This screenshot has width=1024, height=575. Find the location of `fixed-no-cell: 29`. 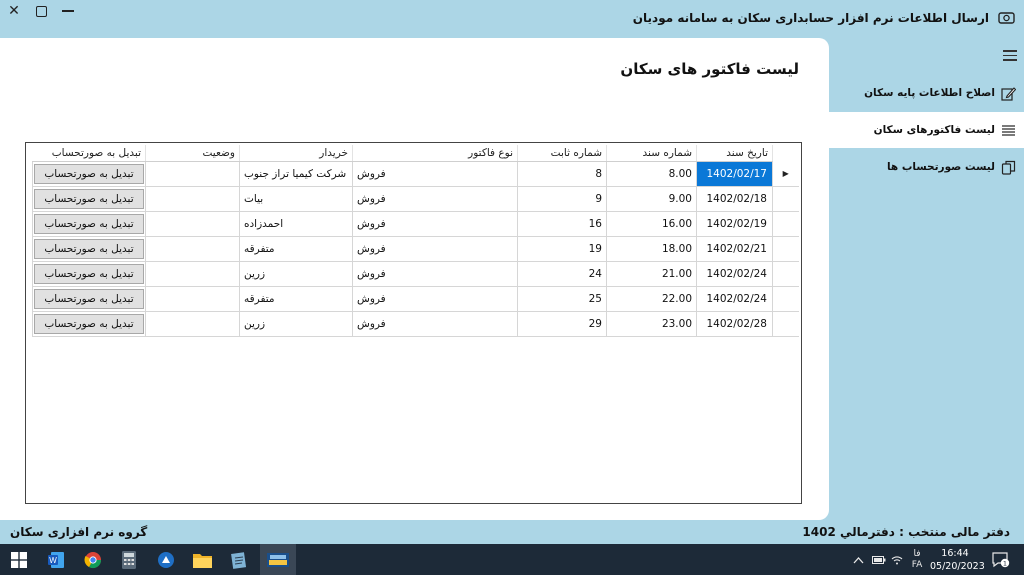

fixed-no-cell: 29 is located at coordinates (562, 323).